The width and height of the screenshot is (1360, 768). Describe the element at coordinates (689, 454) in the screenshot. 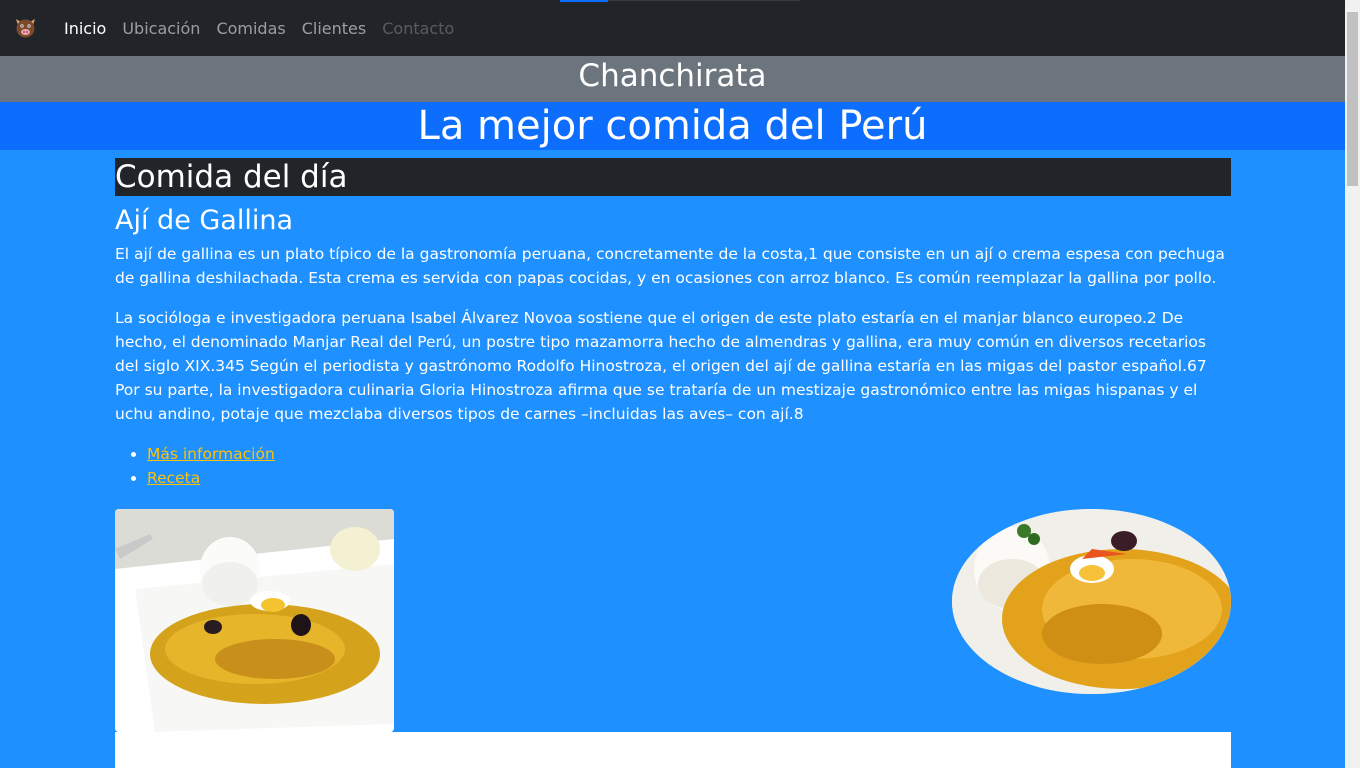

I see `list-item: Más información` at that location.